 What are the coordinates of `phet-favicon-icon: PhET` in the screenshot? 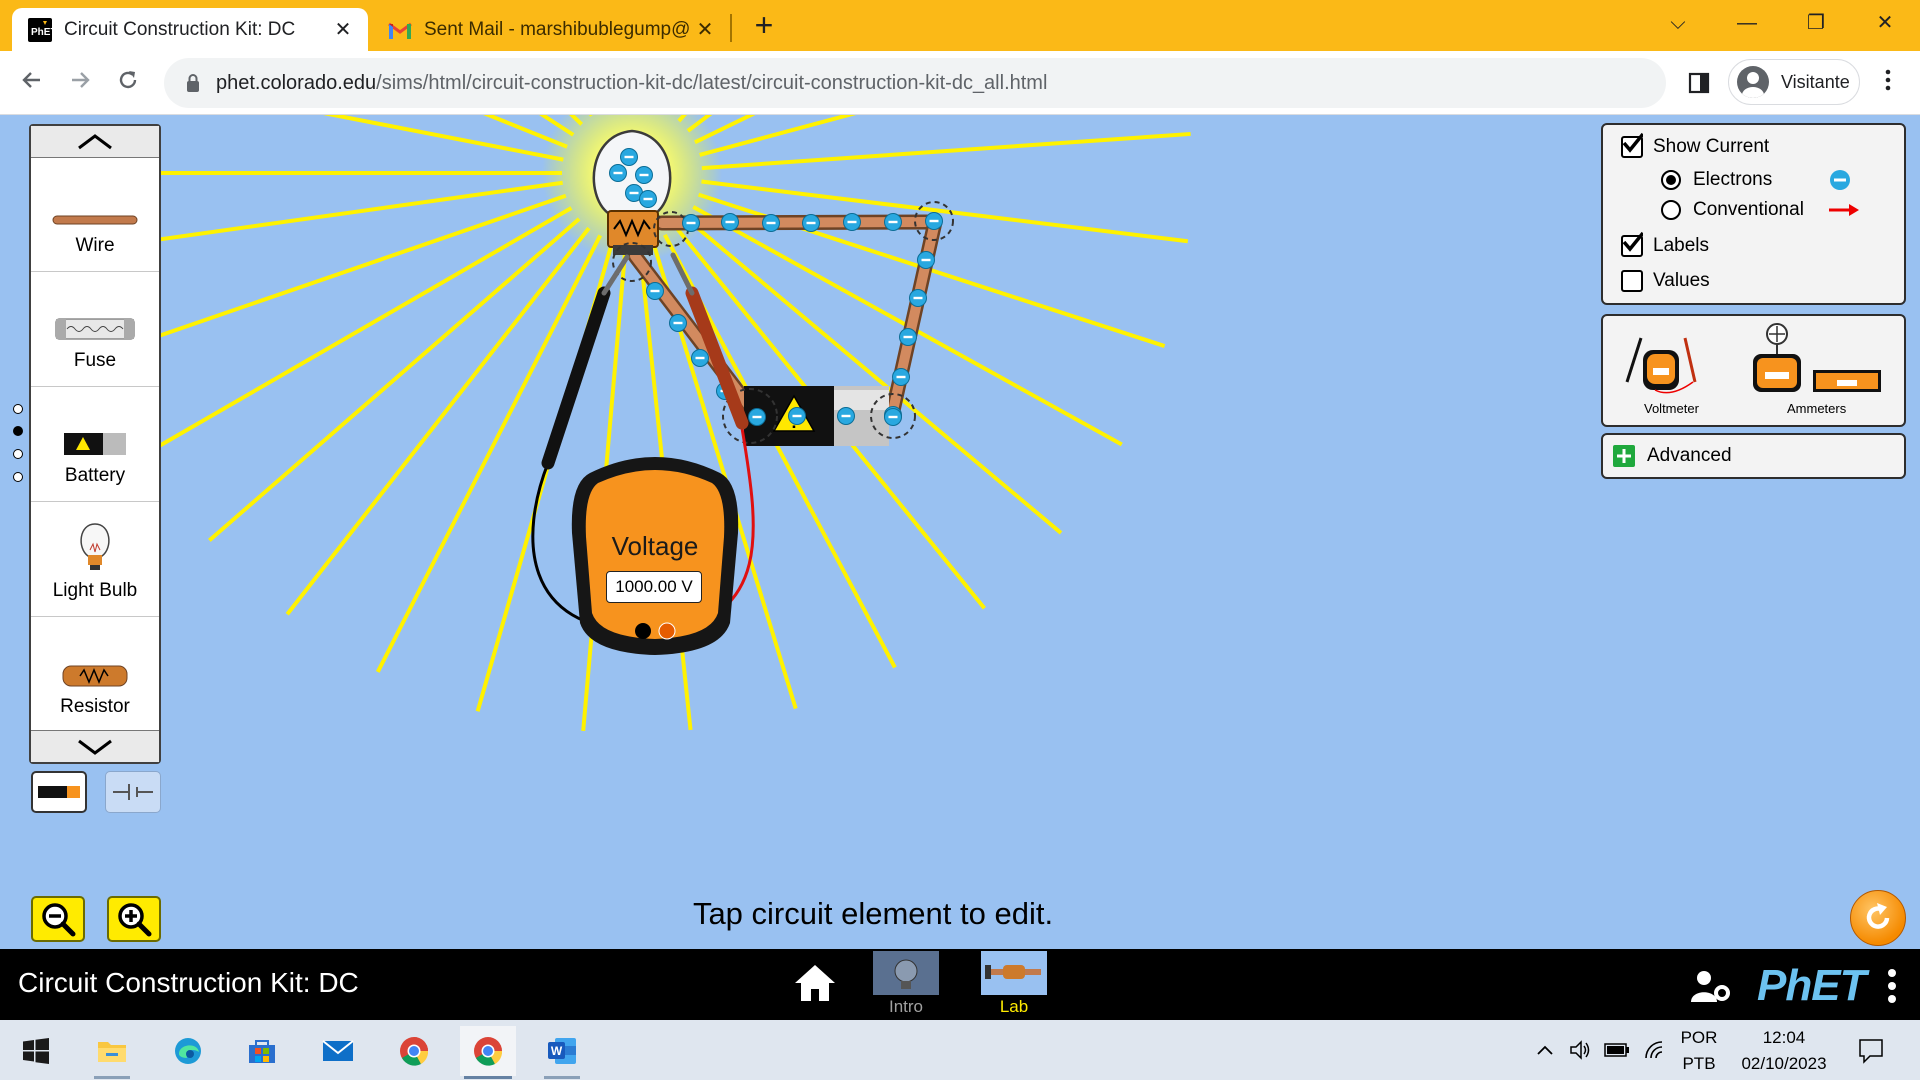 It's located at (40, 29).